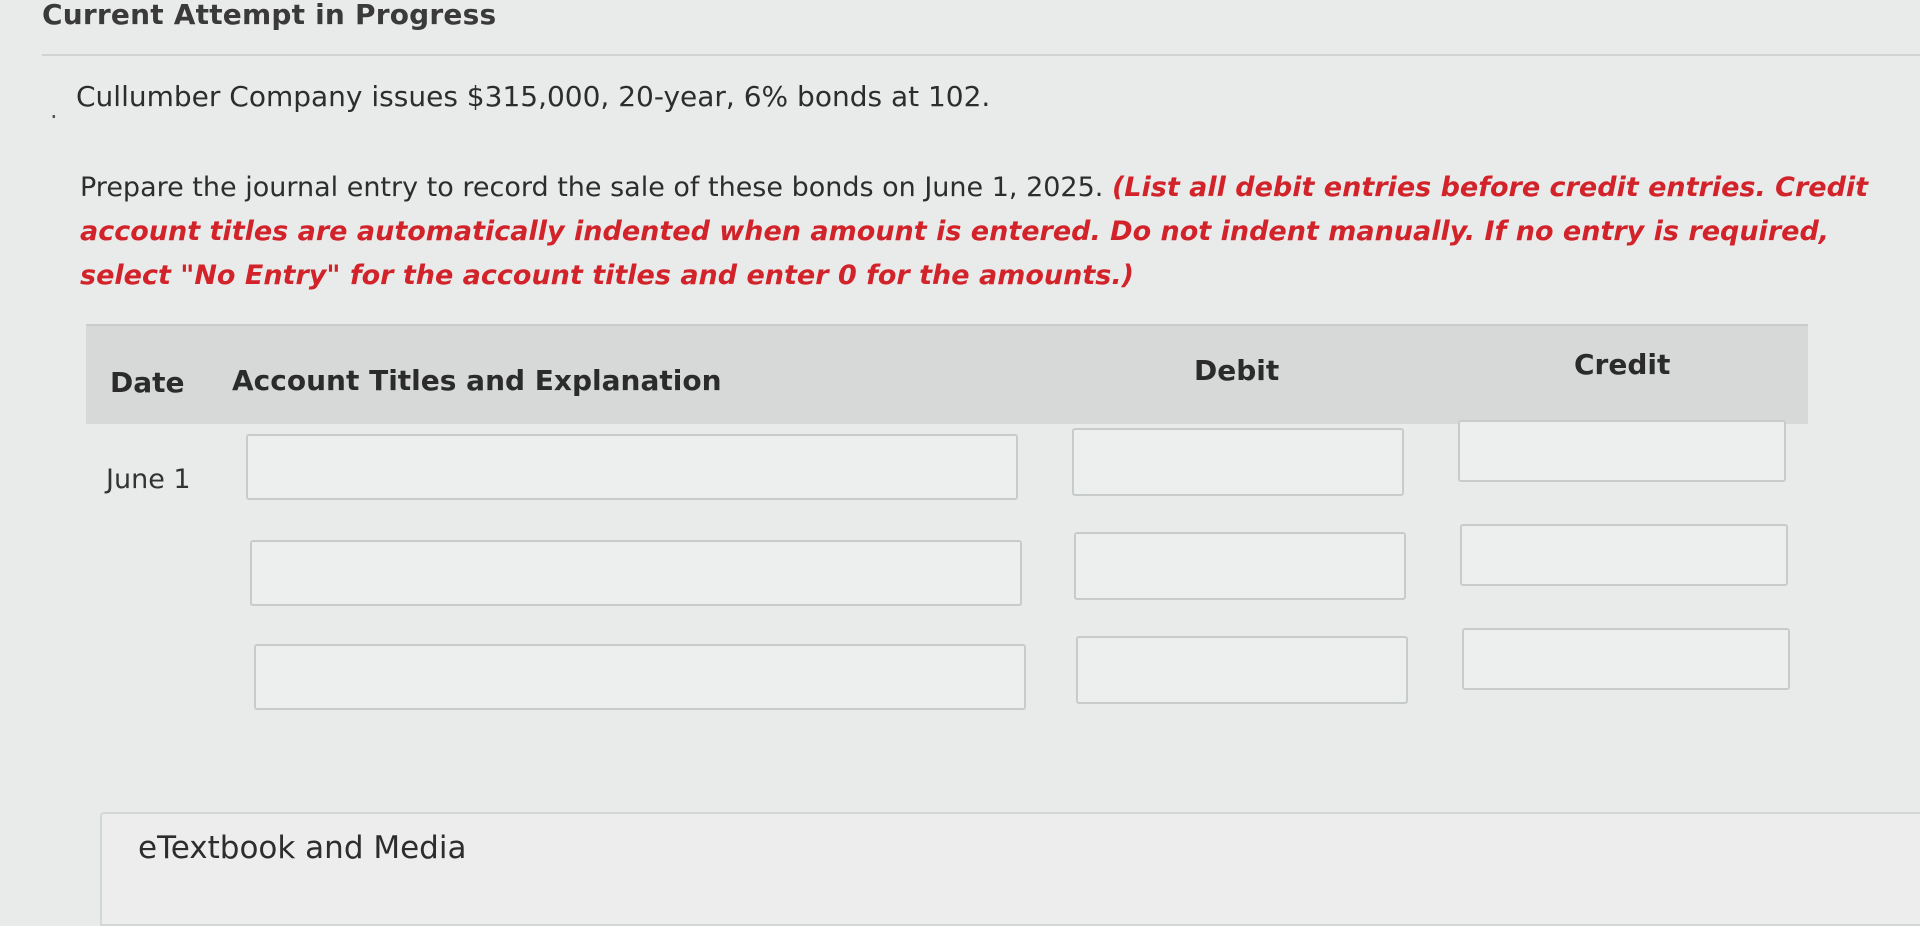 This screenshot has width=1920, height=926. What do you see at coordinates (1622, 364) in the screenshot?
I see `header-credit: Credit` at bounding box center [1622, 364].